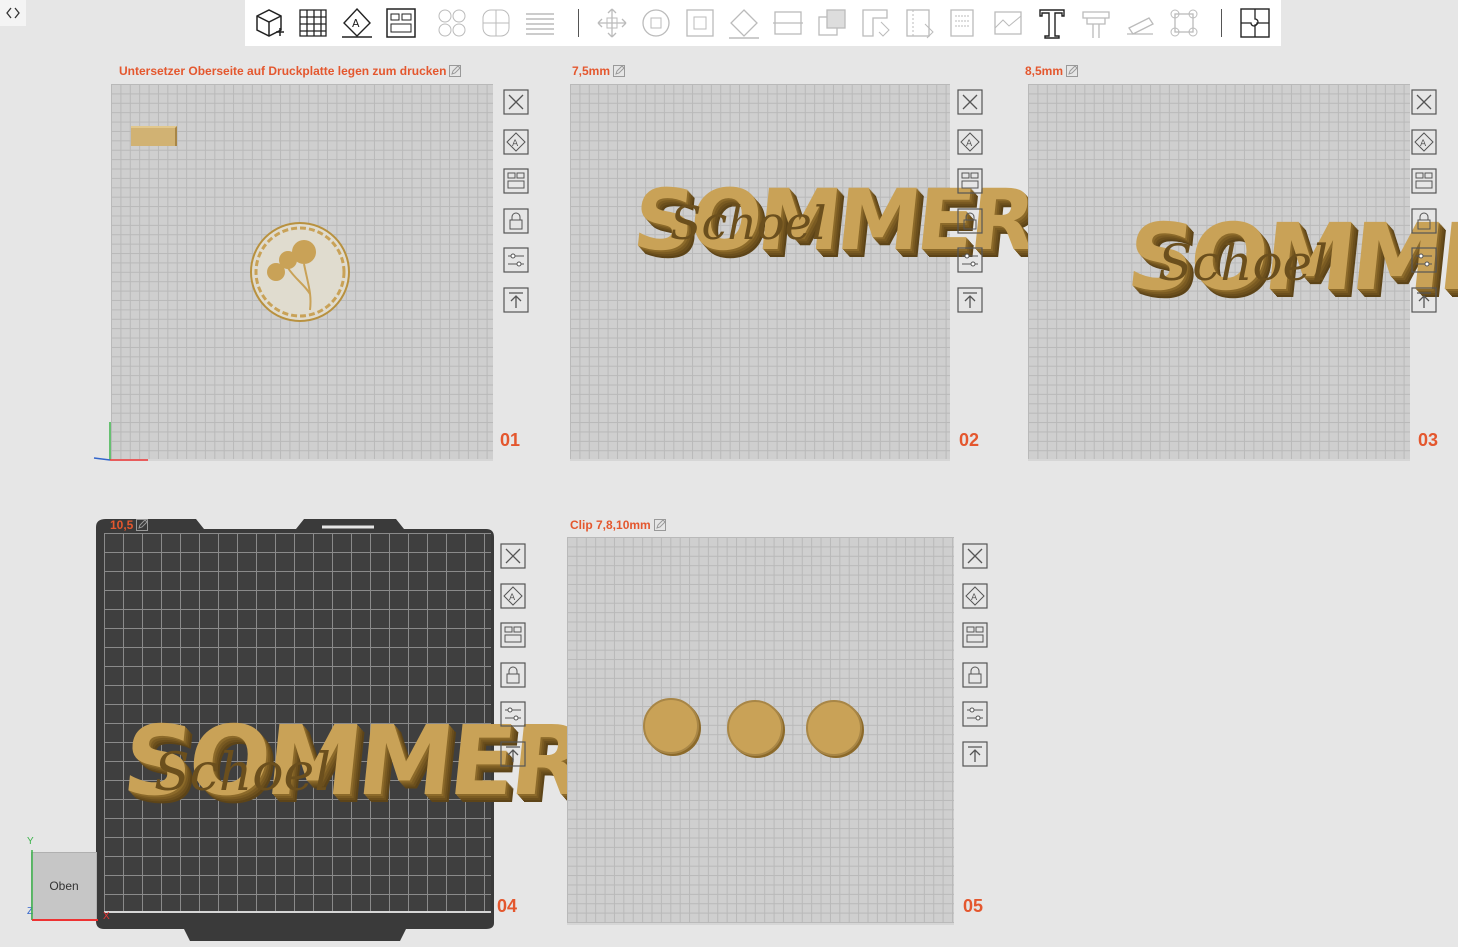  Describe the element at coordinates (973, 906) in the screenshot. I see `plate-number: 05` at that location.